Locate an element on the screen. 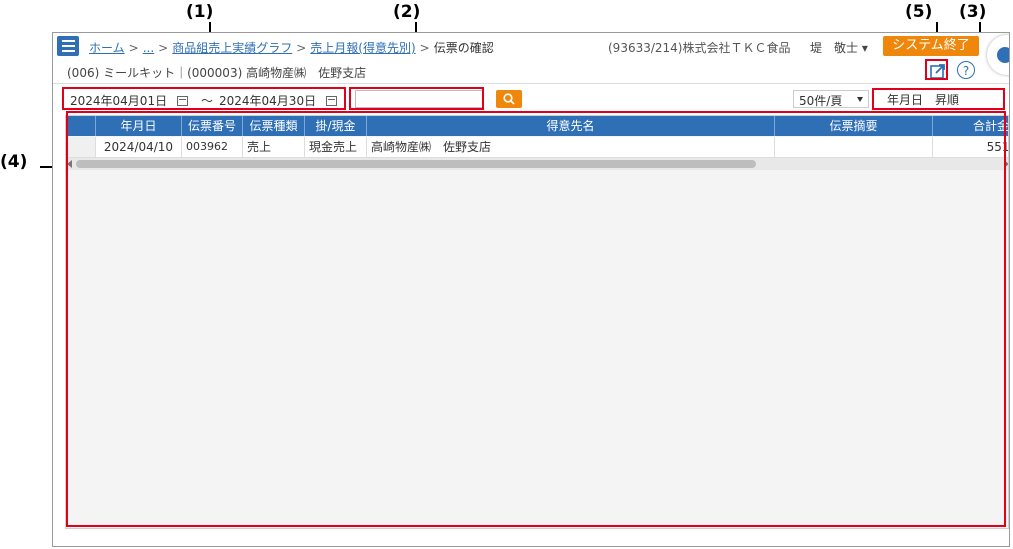 Image resolution: width=1013 pixels, height=549 pixels. cell-total: 551,3 is located at coordinates (970, 147).